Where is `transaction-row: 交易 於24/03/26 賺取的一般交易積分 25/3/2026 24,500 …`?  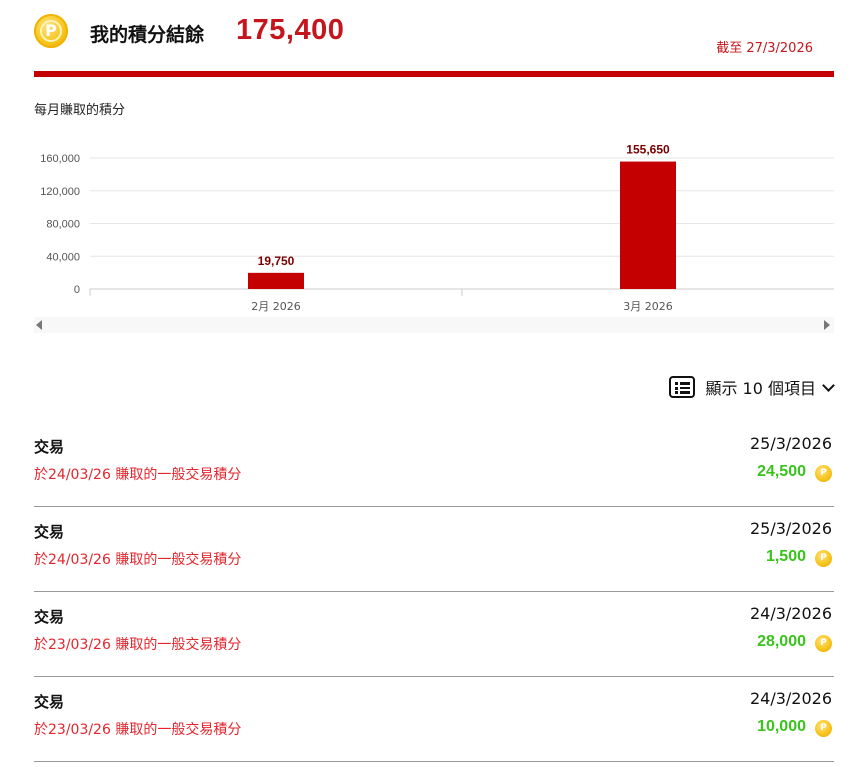 transaction-row: 交易 於24/03/26 賺取的一般交易積分 25/3/2026 24,500 … is located at coordinates (434, 464).